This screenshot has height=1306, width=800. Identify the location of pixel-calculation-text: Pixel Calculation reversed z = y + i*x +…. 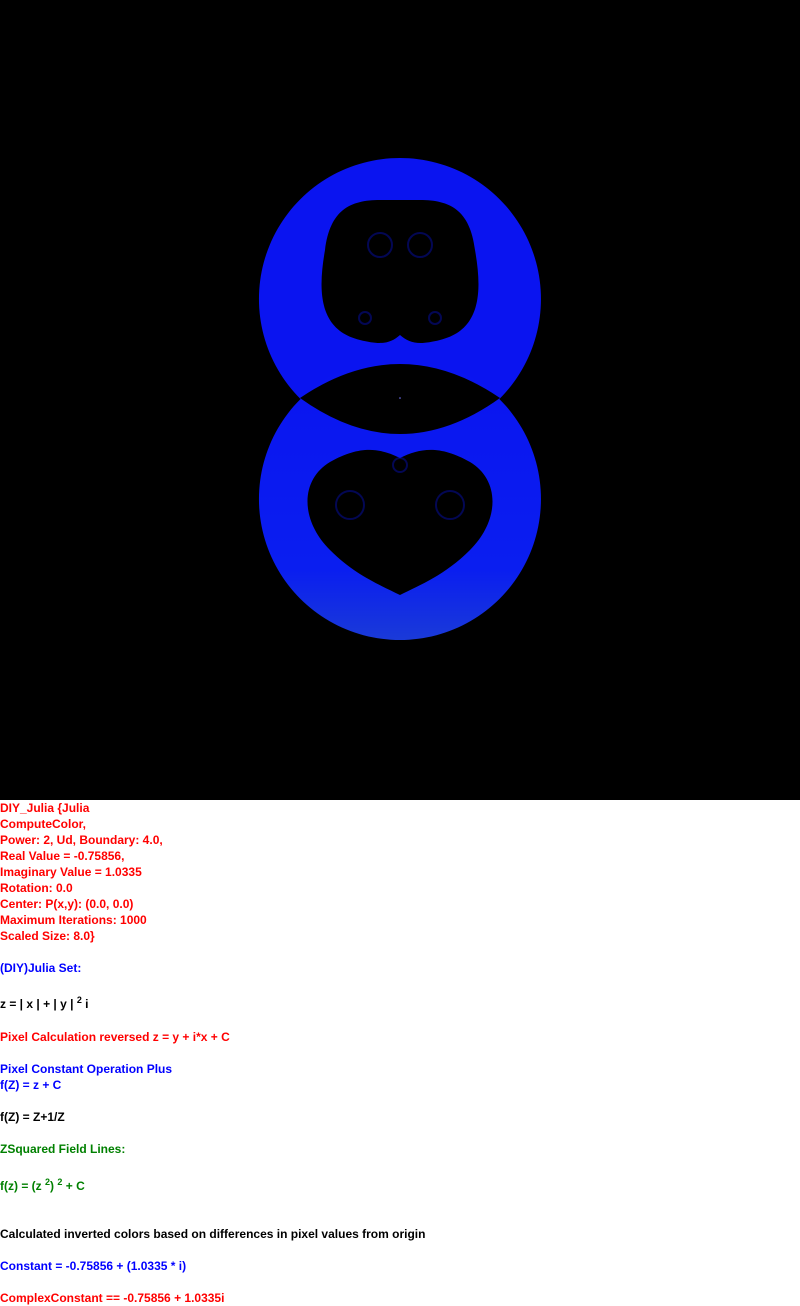
(115, 1037).